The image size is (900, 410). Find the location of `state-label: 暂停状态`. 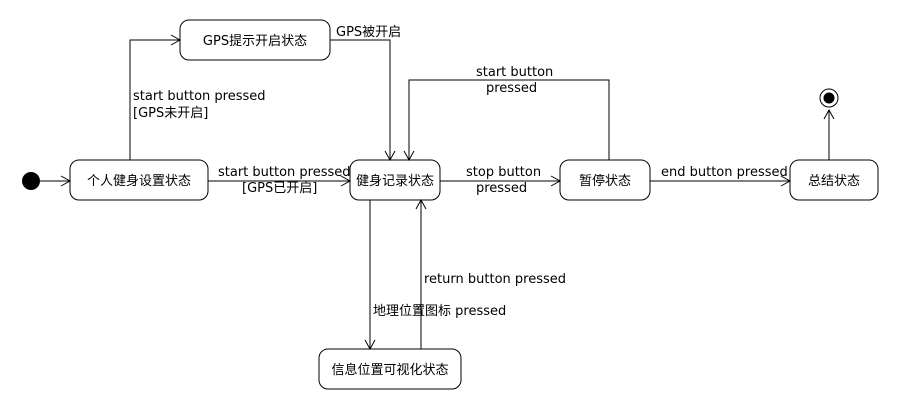

state-label: 暂停状态 is located at coordinates (605, 181).